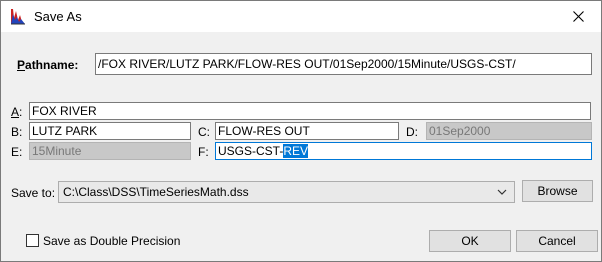  I want to click on part-f-field: USGS-CST-REV, so click(403, 151).